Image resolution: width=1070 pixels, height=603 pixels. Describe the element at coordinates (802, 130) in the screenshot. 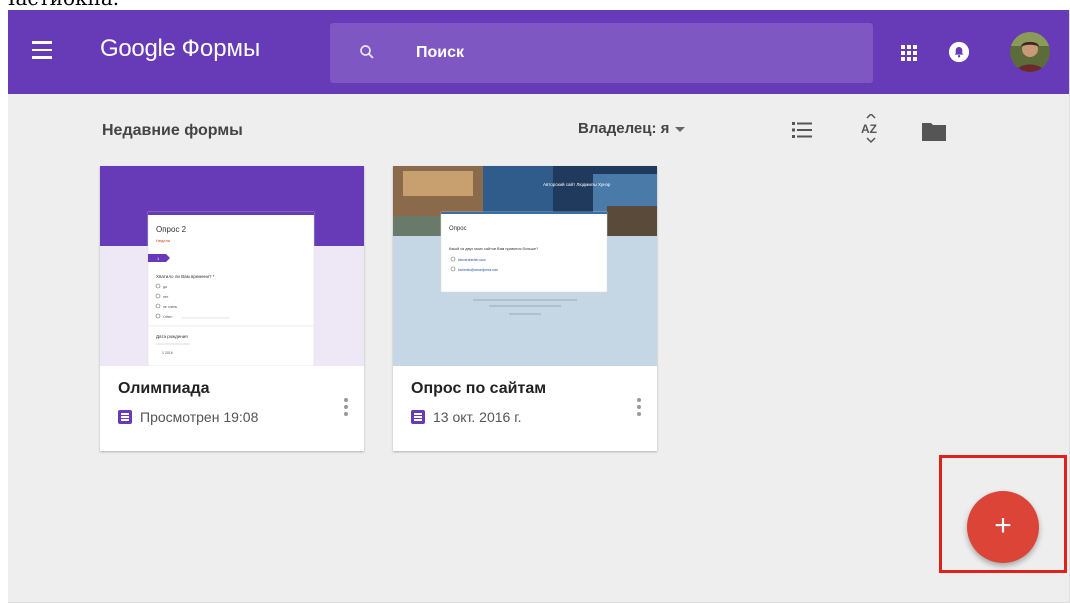

I see `list-view-icon` at that location.